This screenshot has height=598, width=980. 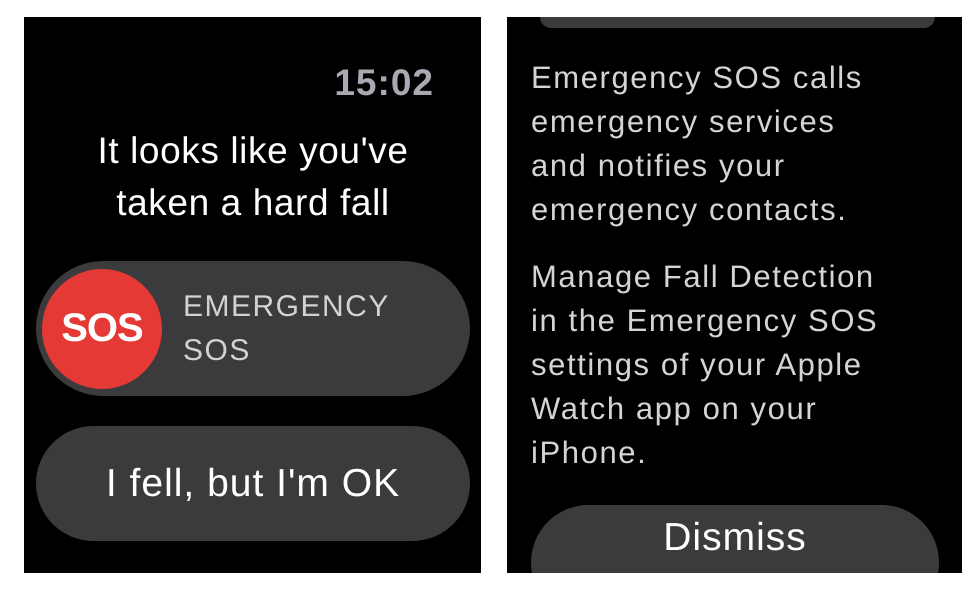 What do you see at coordinates (697, 144) in the screenshot?
I see `info-paragraph: Emergency SOS calls emergency services and notifies your emergency contacts.` at bounding box center [697, 144].